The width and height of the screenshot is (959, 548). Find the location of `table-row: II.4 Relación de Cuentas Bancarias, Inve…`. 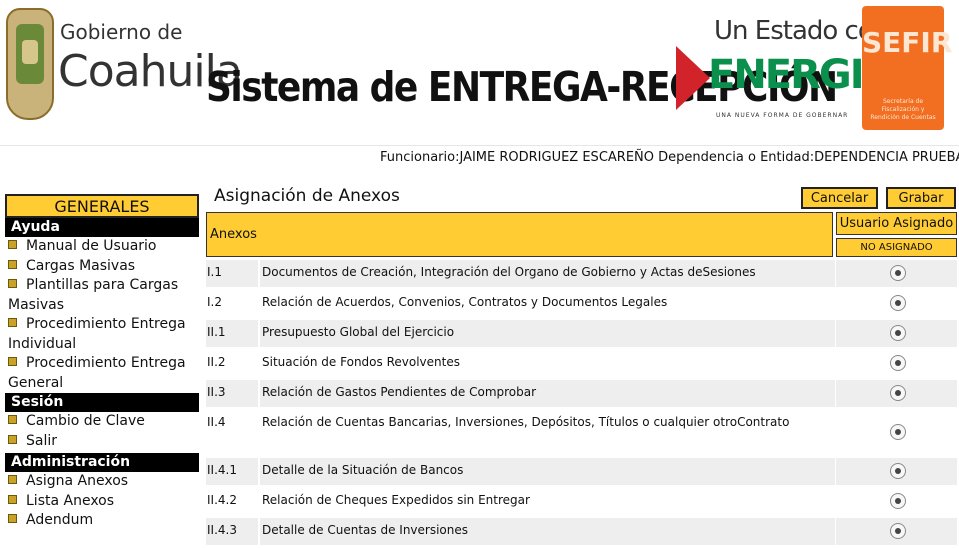

table-row: II.4 Relación de Cuentas Bancarias, Inve… is located at coordinates (582, 432).